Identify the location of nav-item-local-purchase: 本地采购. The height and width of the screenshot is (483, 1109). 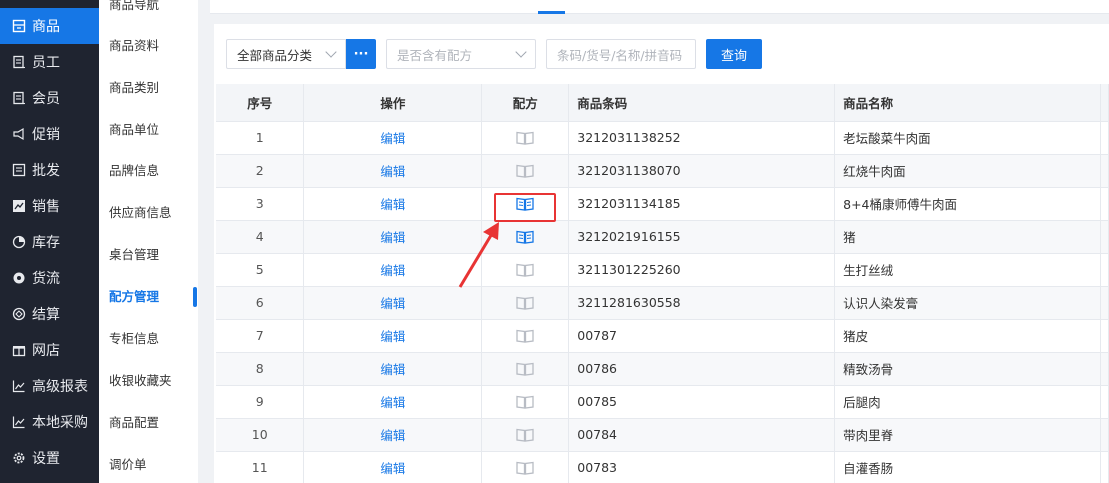
(49, 422).